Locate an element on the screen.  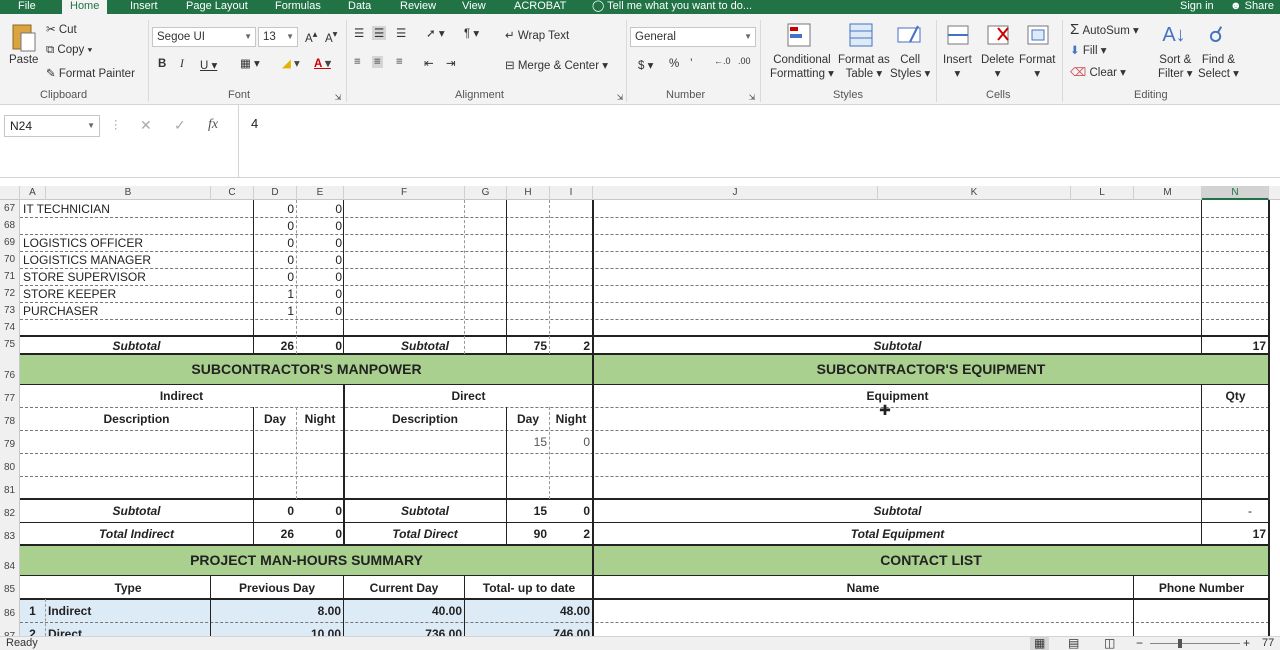
zoom-in-icon: + is located at coordinates (1246, 643).